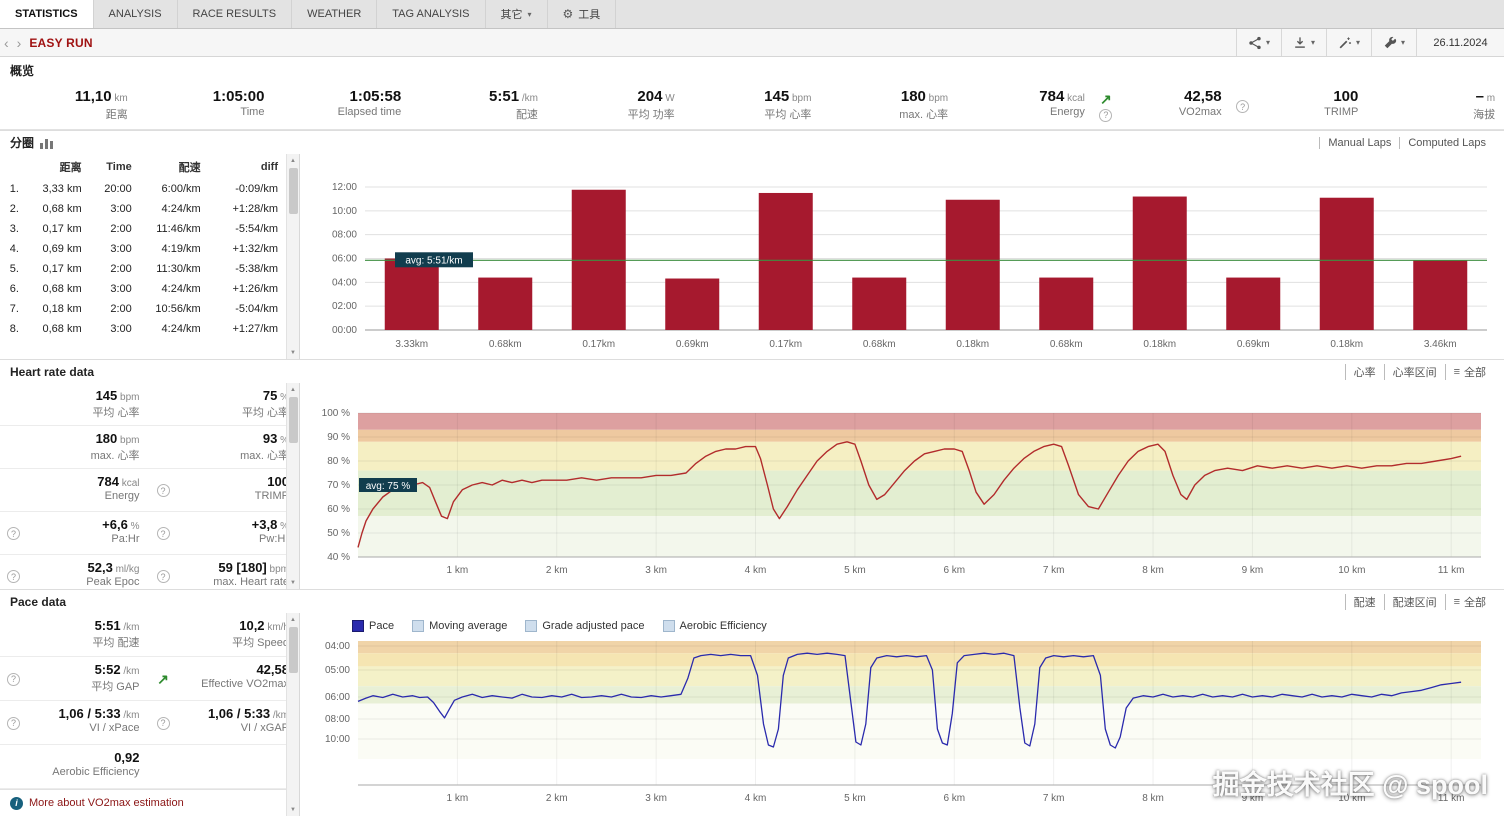  I want to click on stat-peak-epoc: ? 52,3 ml/kg Peak Epoc, so click(75, 572).